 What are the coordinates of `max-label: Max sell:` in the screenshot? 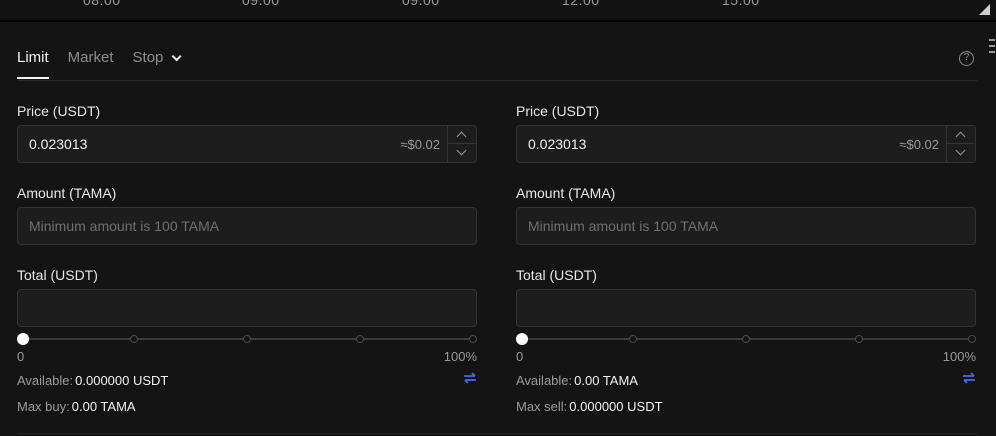 It's located at (542, 406).